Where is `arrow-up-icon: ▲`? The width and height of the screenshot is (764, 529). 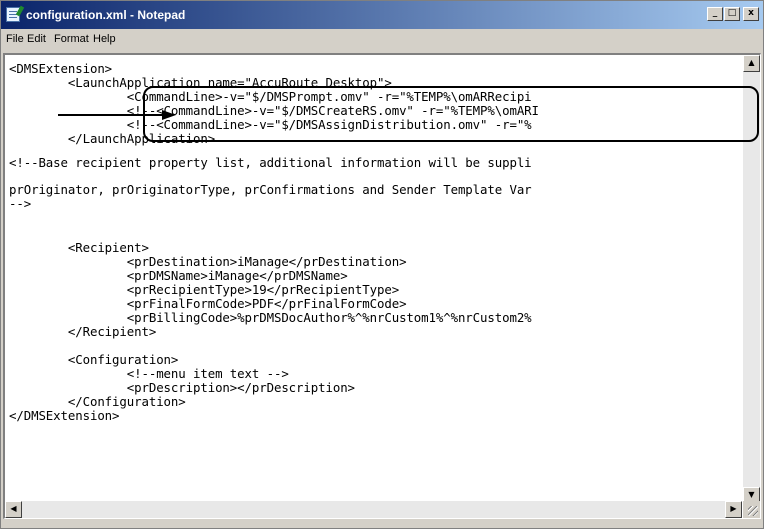 arrow-up-icon: ▲ is located at coordinates (751, 63).